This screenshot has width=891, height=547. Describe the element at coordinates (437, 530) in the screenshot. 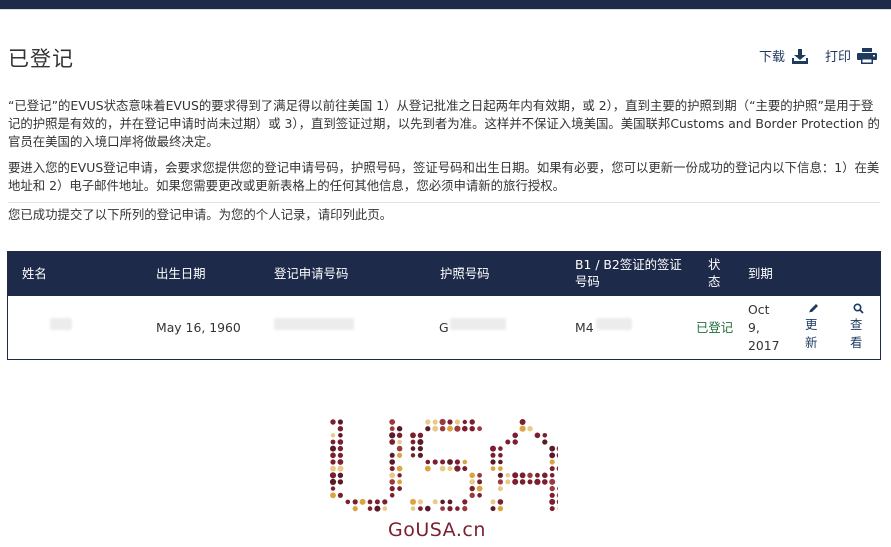

I see `gousa-brand: GoUSA.cn` at that location.